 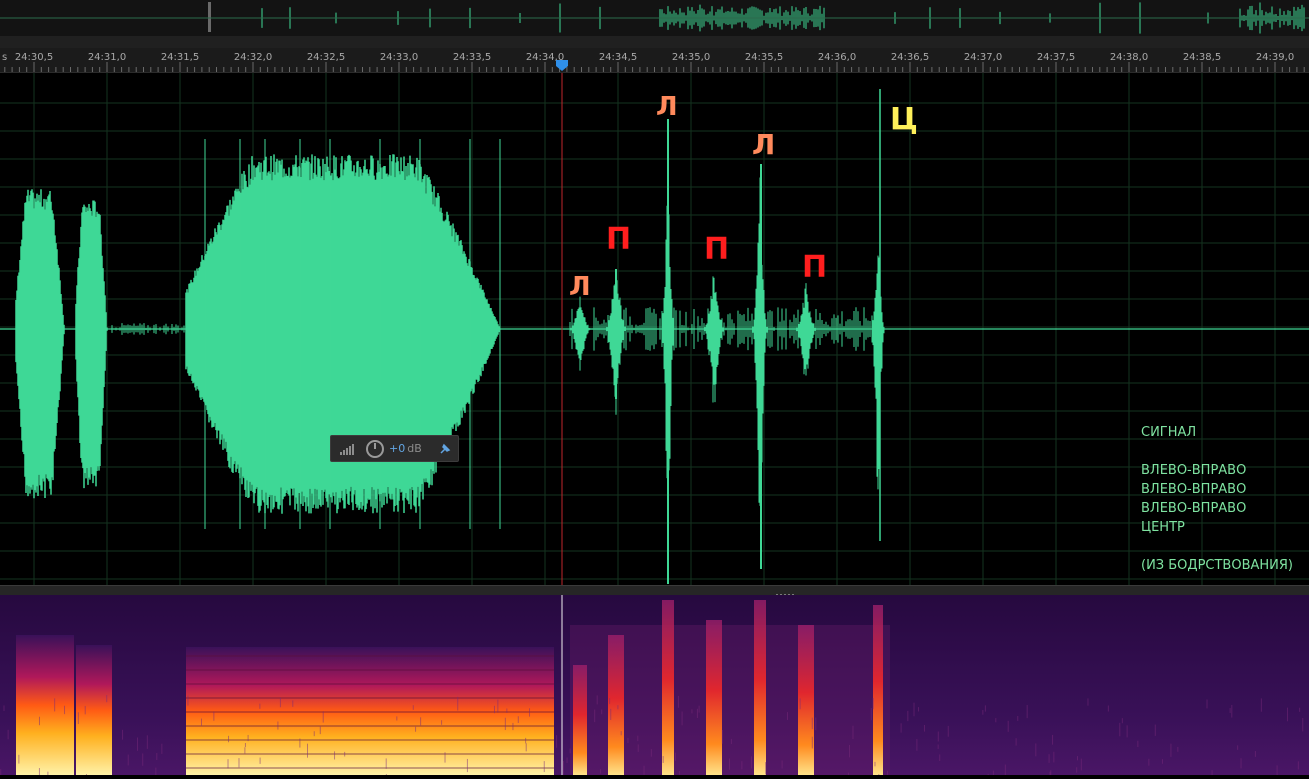 I want to click on legend-line: СИГНАЛ, so click(x=1169, y=432).